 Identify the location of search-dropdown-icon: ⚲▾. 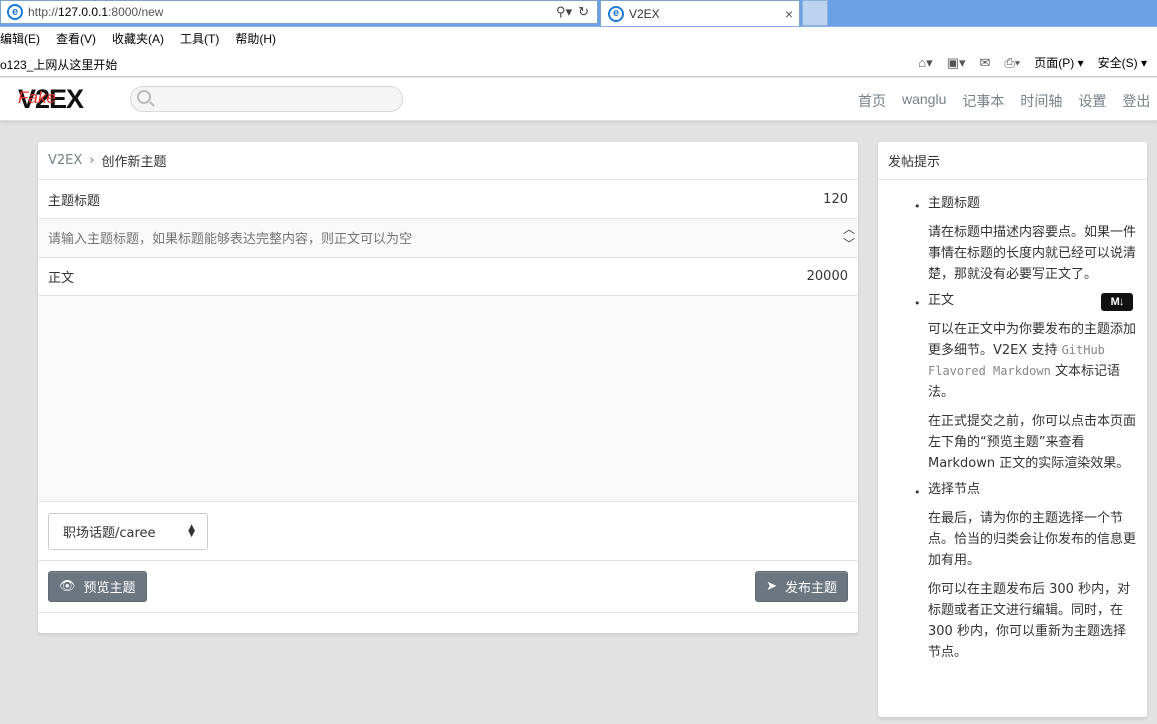
(564, 12).